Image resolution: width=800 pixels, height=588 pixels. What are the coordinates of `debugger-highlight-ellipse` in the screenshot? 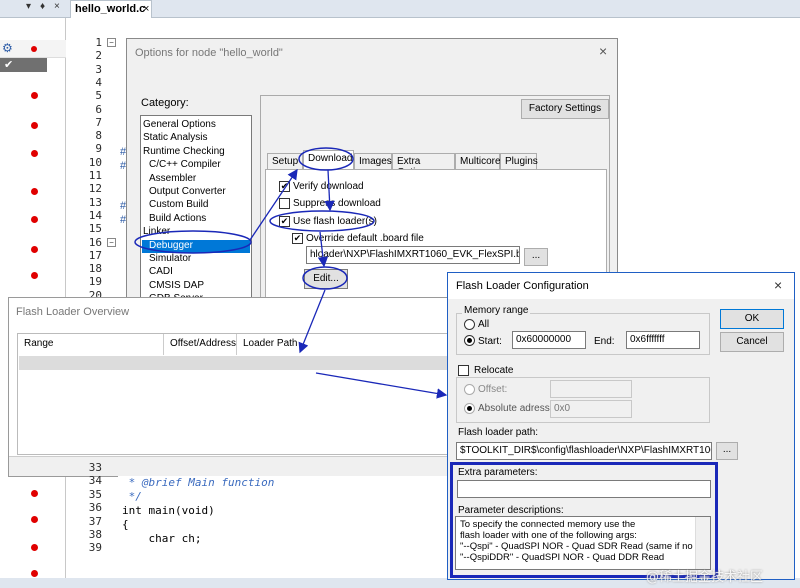 It's located at (193, 242).